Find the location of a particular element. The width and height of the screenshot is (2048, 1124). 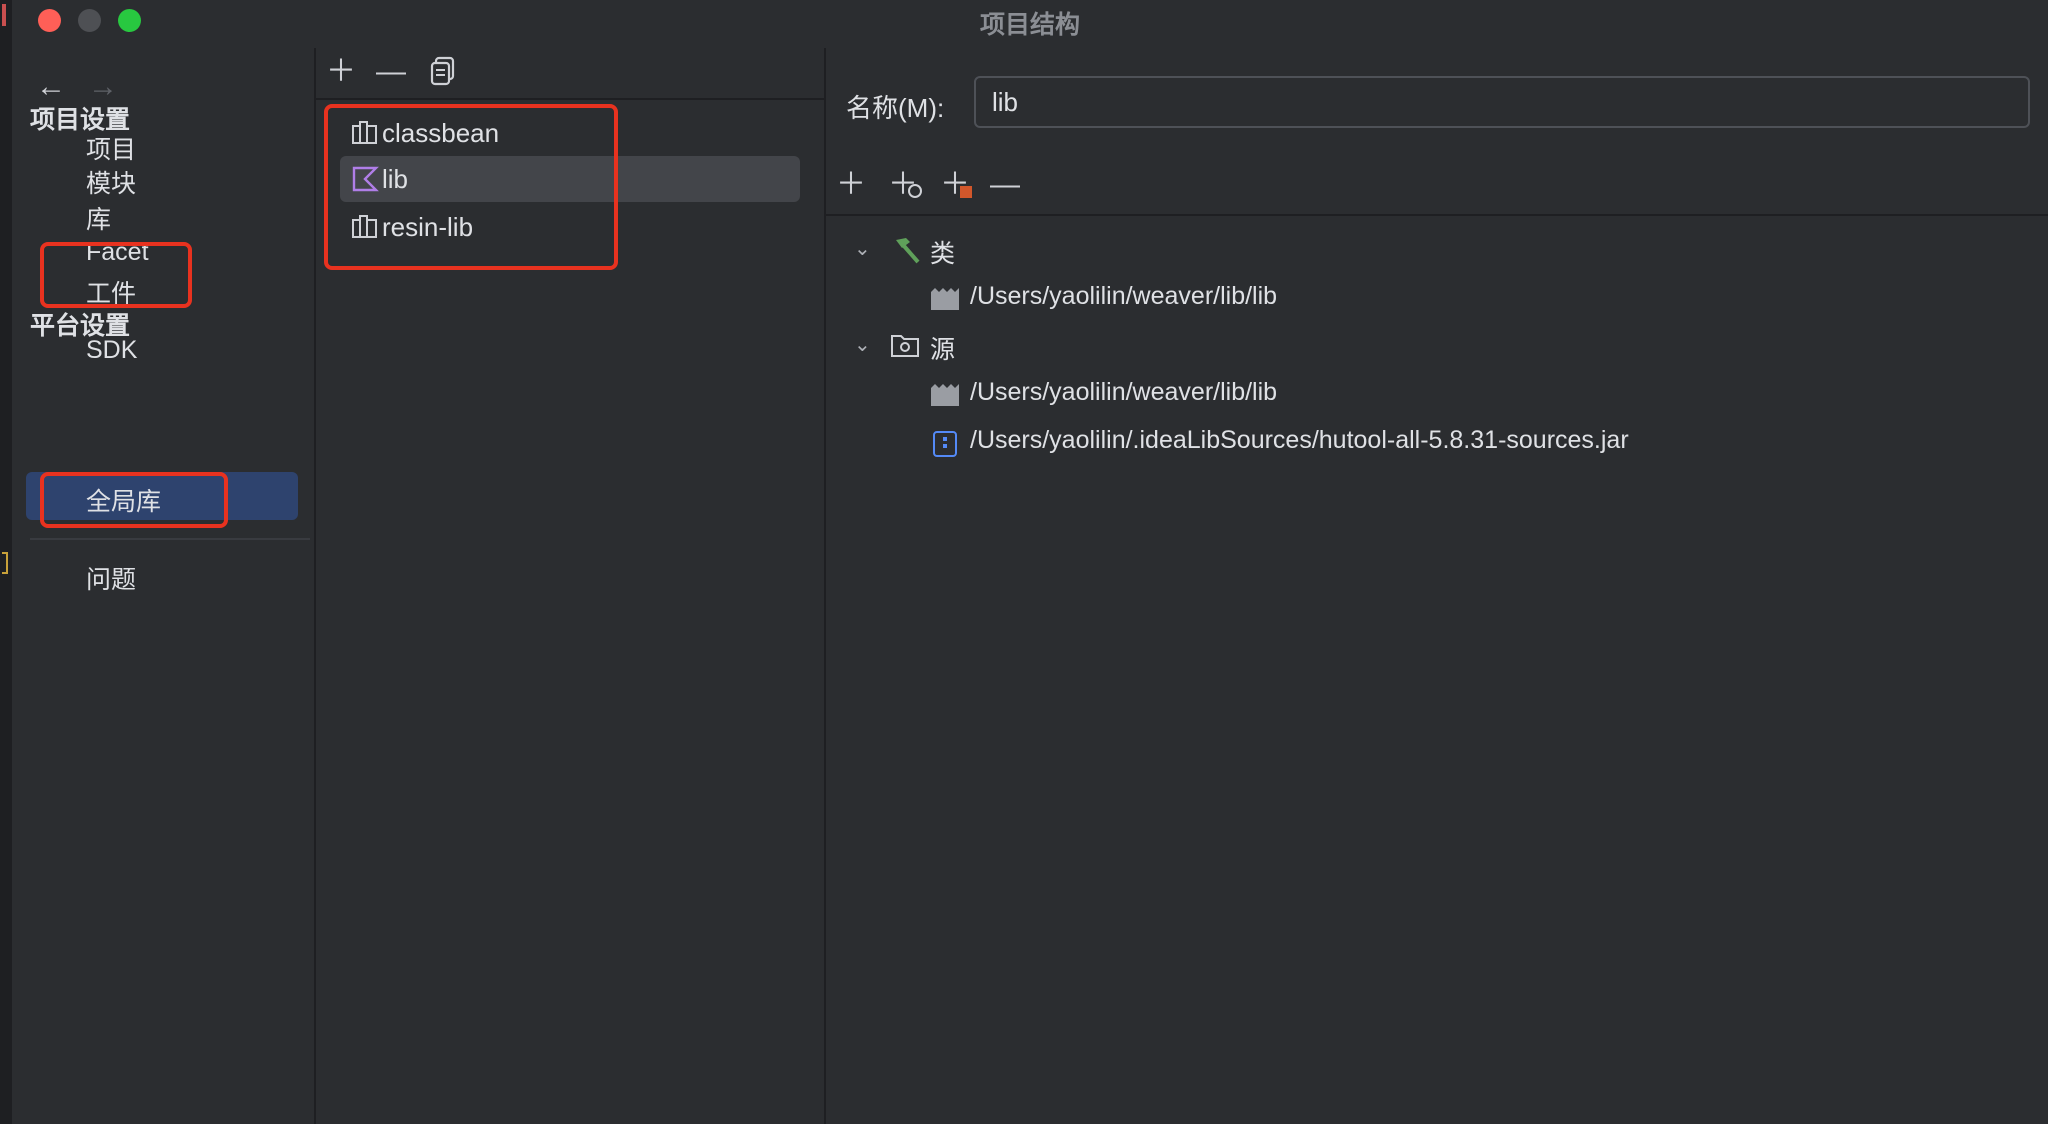

annotation-box-libraries is located at coordinates (116, 275).